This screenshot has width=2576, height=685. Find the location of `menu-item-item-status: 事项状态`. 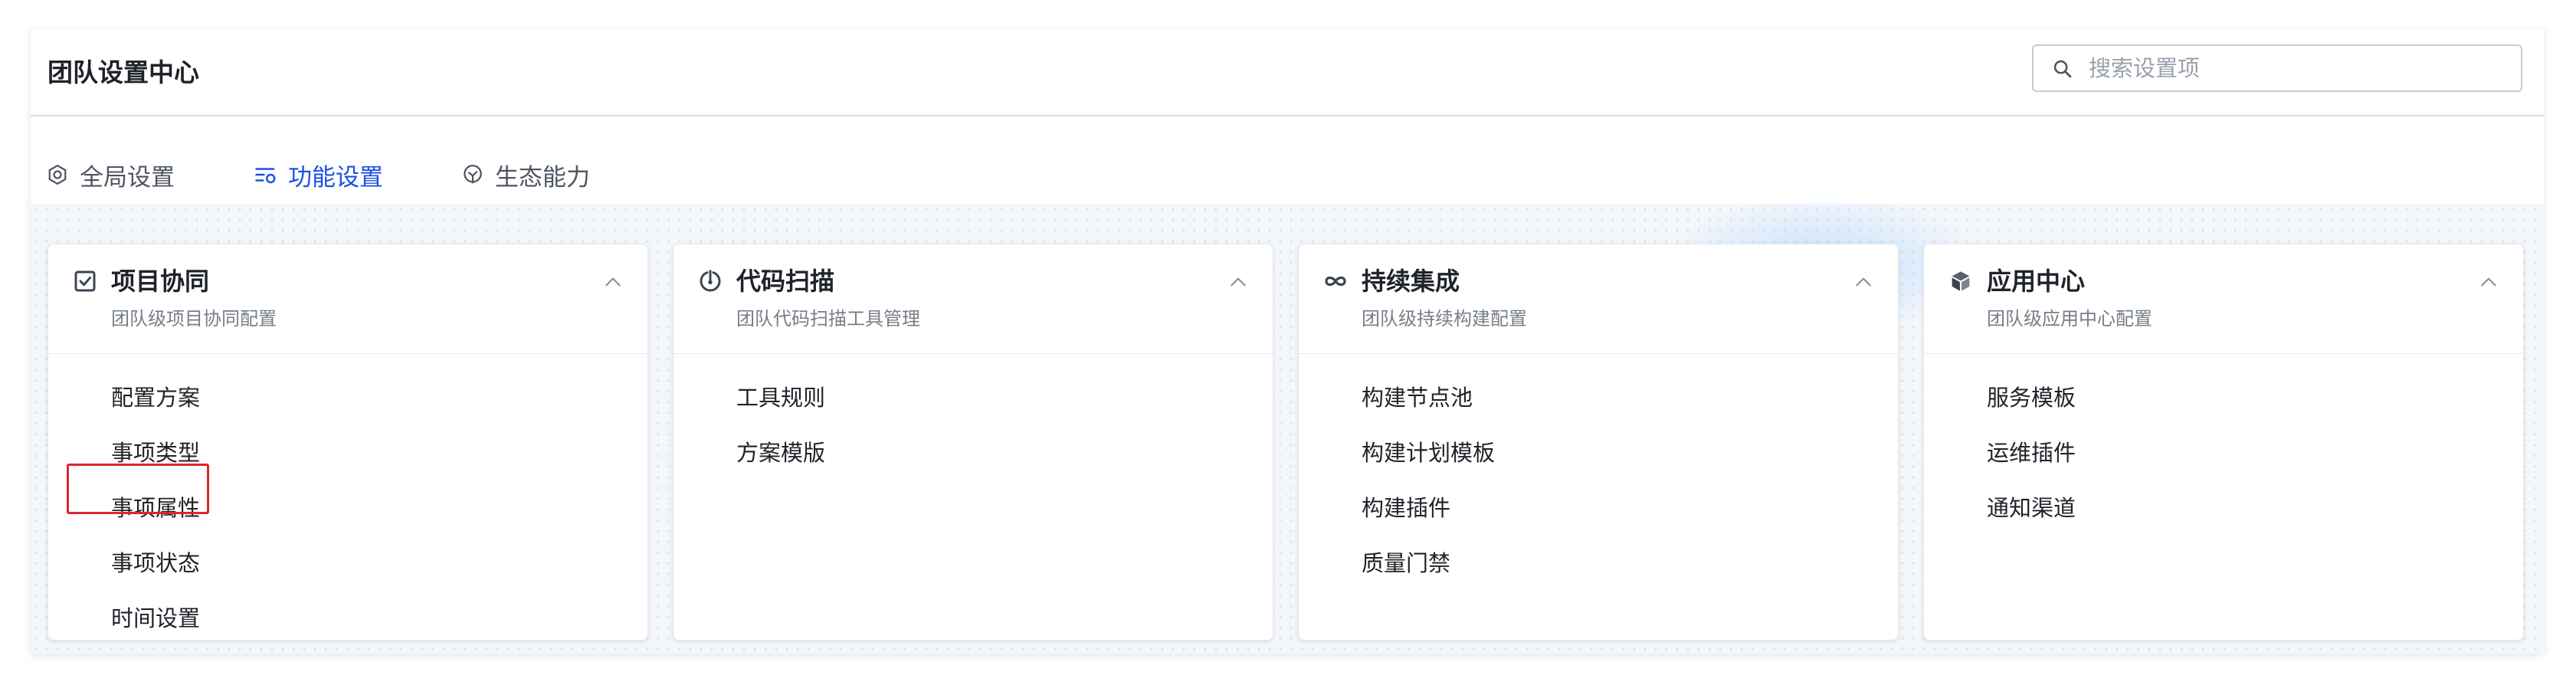

menu-item-item-status: 事项状态 is located at coordinates (155, 563).